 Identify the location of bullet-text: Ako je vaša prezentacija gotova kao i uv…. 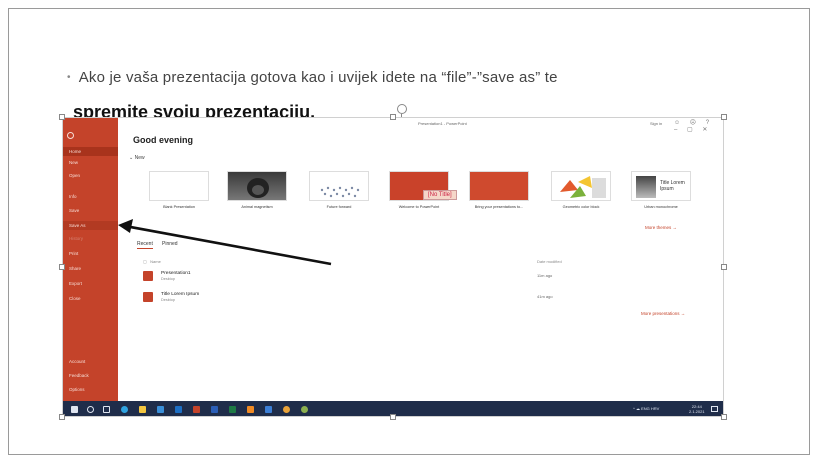
(318, 77).